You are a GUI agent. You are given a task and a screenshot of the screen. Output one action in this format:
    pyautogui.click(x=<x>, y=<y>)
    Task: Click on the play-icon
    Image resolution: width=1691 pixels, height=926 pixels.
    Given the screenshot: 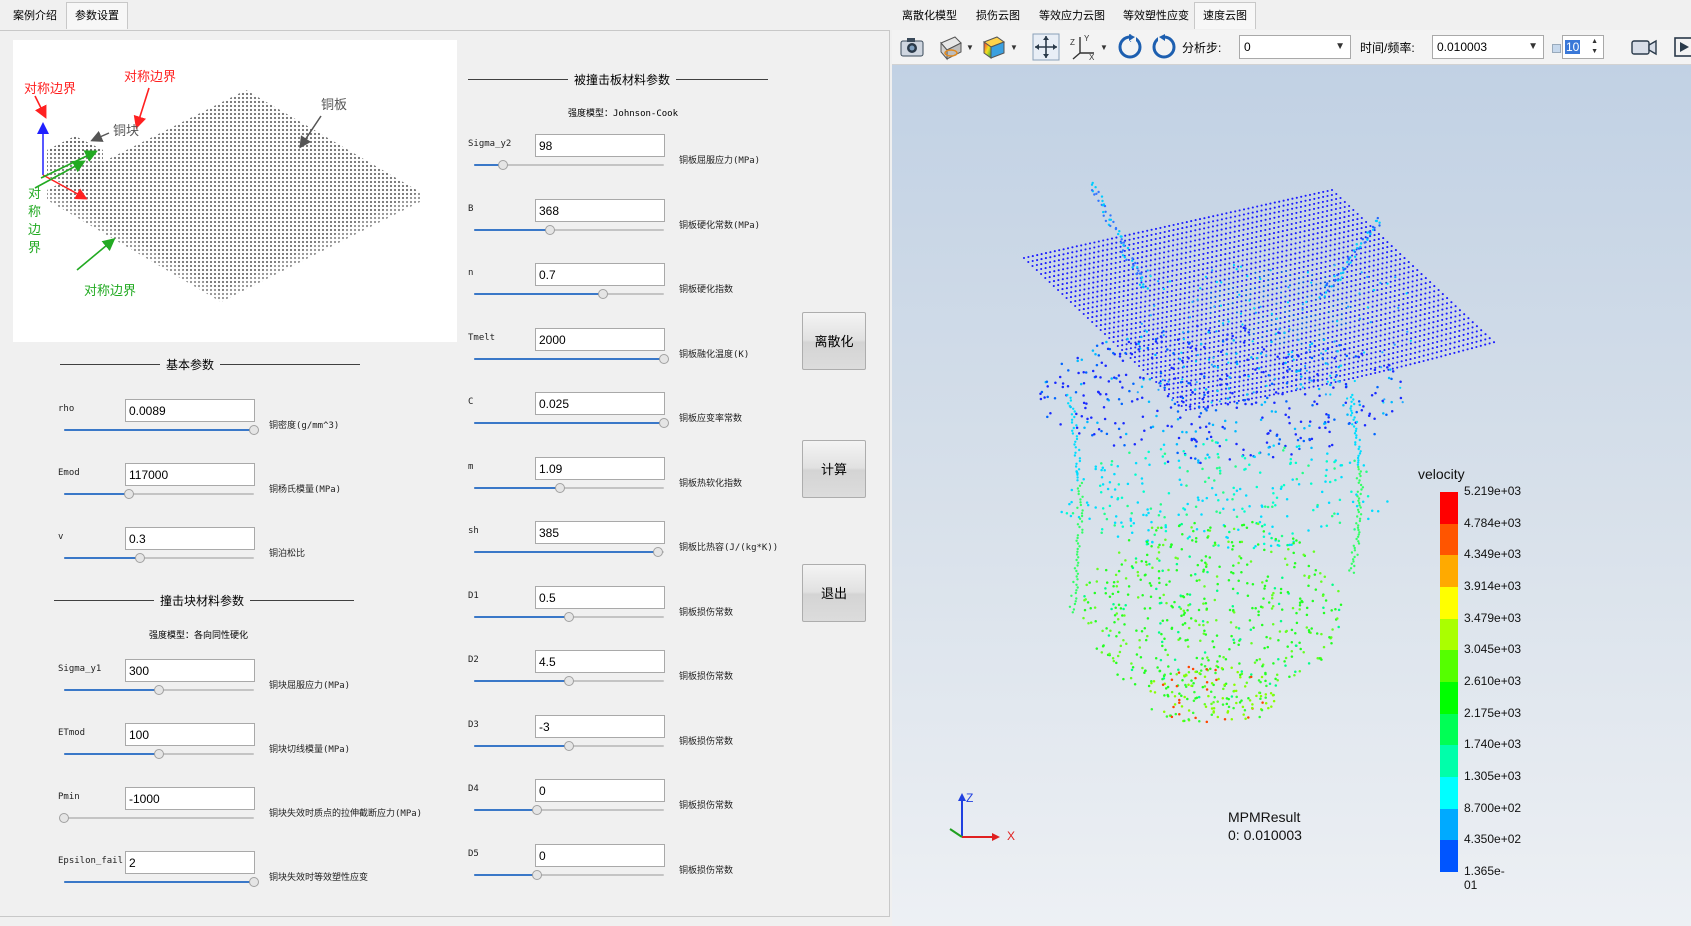 What is the action you would take?
    pyautogui.click(x=1680, y=47)
    